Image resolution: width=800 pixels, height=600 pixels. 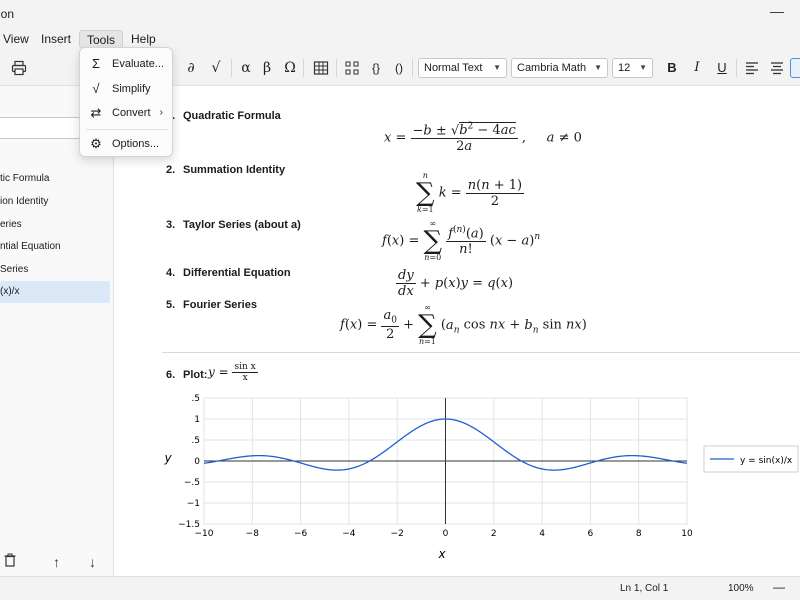 I want to click on menu-item-simplify: √ Simplify, so click(x=126, y=89).